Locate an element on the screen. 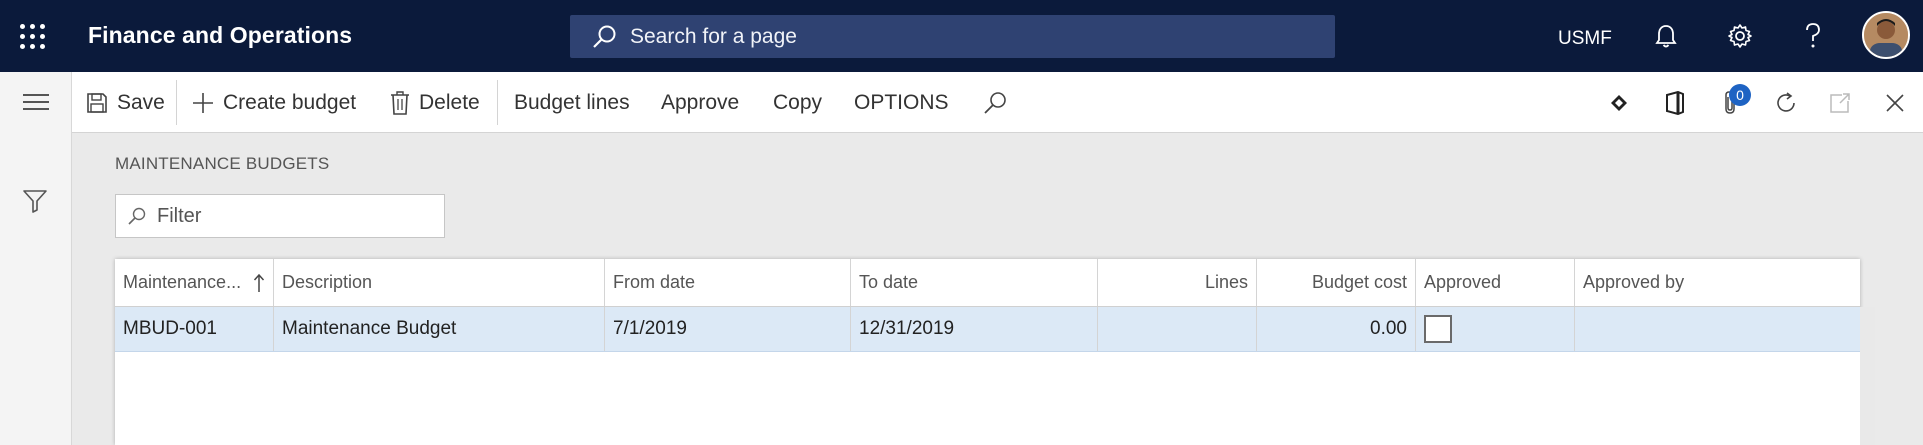 Image resolution: width=1923 pixels, height=445 pixels. create-budget-label: Create budget is located at coordinates (290, 102).